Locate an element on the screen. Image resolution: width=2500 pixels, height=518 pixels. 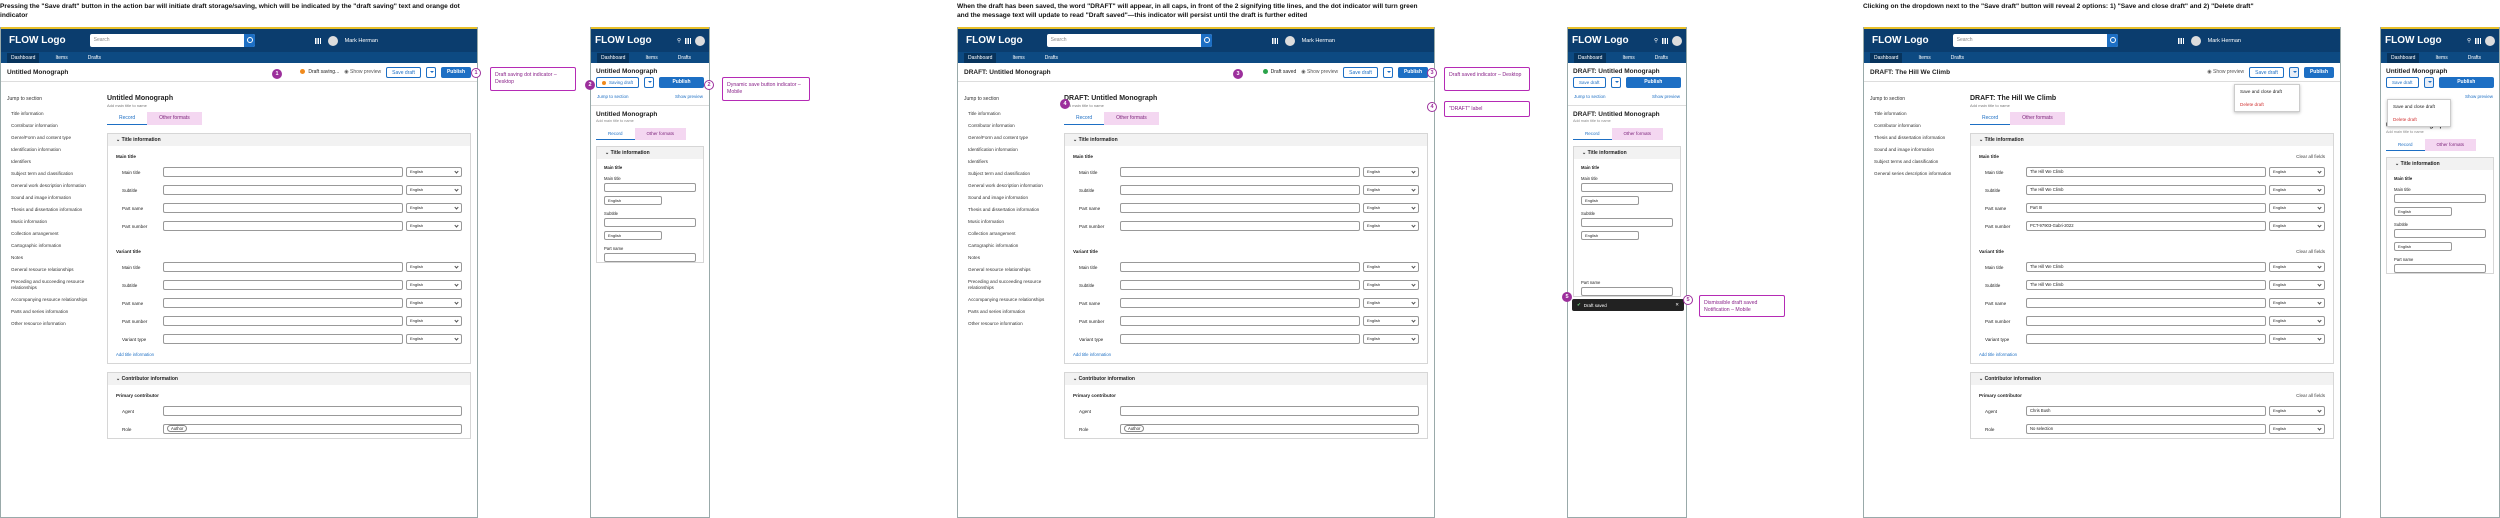
tab-record-3: Record is located at coordinates (1990, 118).